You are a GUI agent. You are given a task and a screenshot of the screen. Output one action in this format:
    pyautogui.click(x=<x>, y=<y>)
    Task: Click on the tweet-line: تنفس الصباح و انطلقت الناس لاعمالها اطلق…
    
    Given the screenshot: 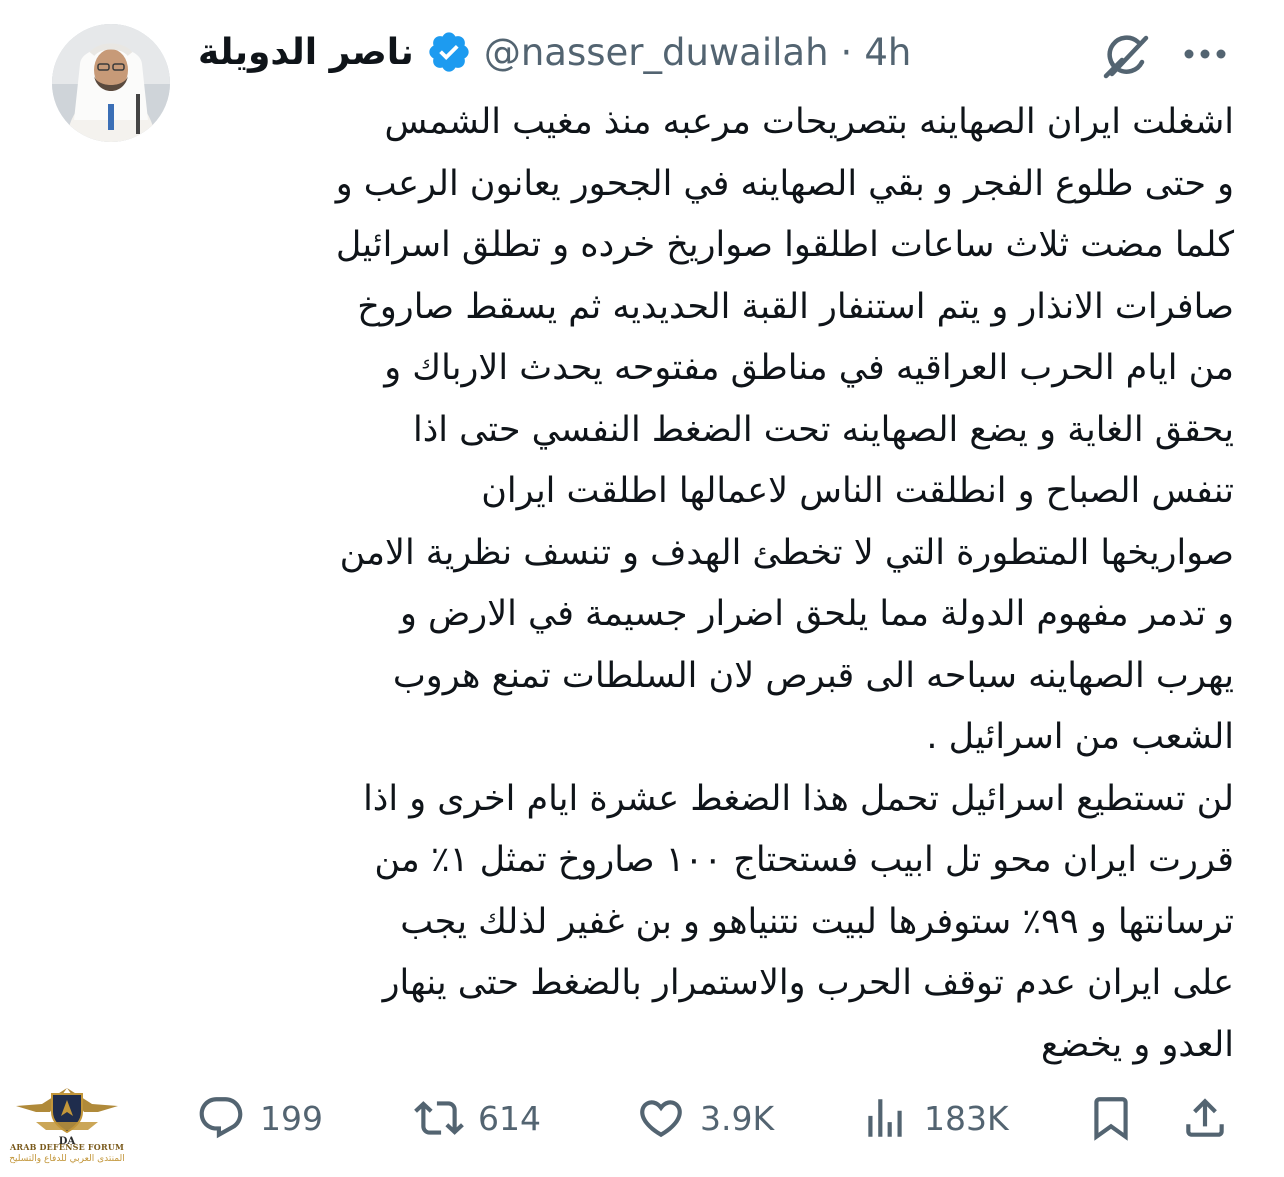 What is the action you would take?
    pyautogui.click(x=857, y=491)
    